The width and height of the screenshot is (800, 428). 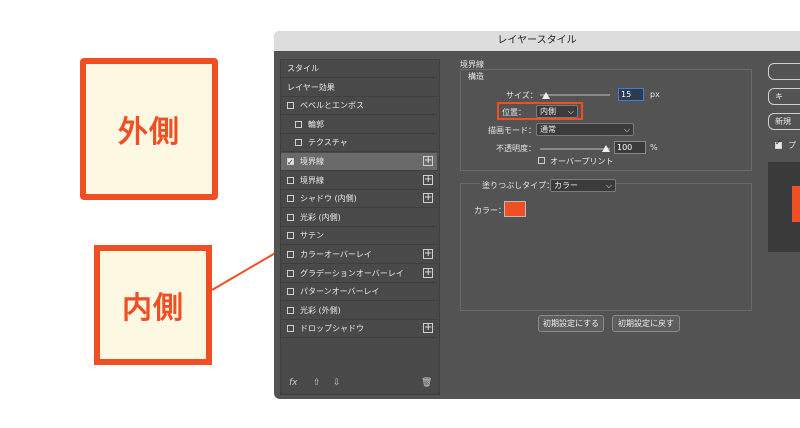 I want to click on preview-checkbox, so click(x=778, y=143).